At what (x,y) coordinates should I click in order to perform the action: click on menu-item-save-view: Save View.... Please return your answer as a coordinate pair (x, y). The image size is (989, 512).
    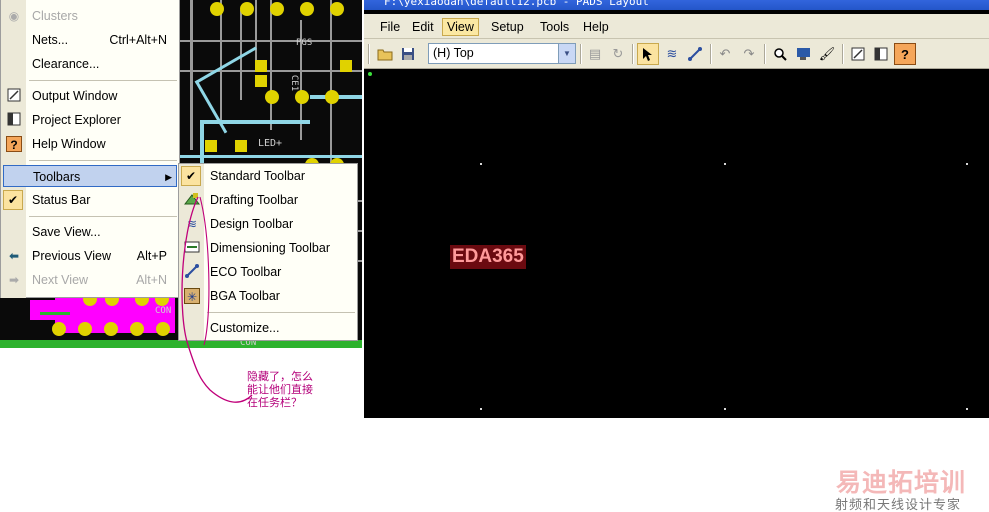
    Looking at the image, I should click on (90, 232).